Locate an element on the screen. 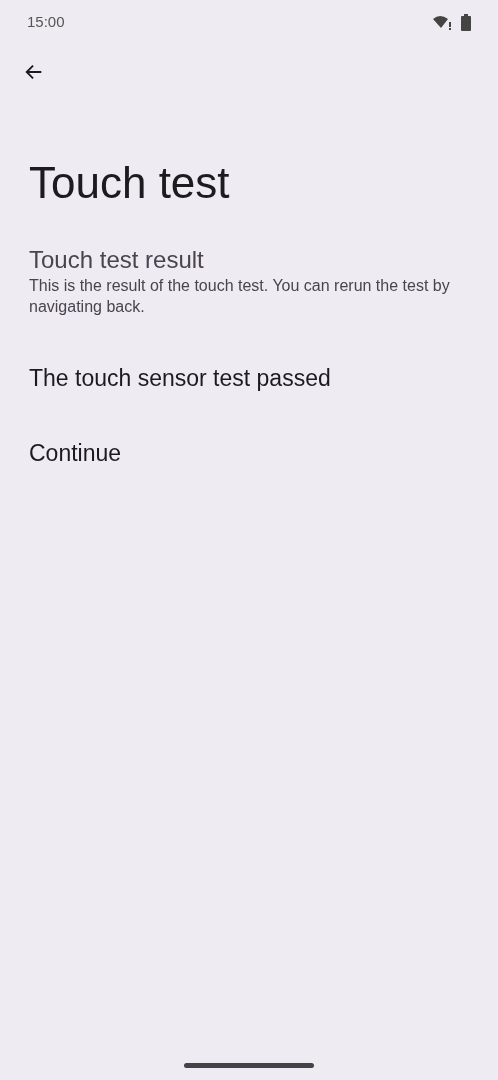 This screenshot has width=498, height=1080. section-title: Touch test result is located at coordinates (117, 260).